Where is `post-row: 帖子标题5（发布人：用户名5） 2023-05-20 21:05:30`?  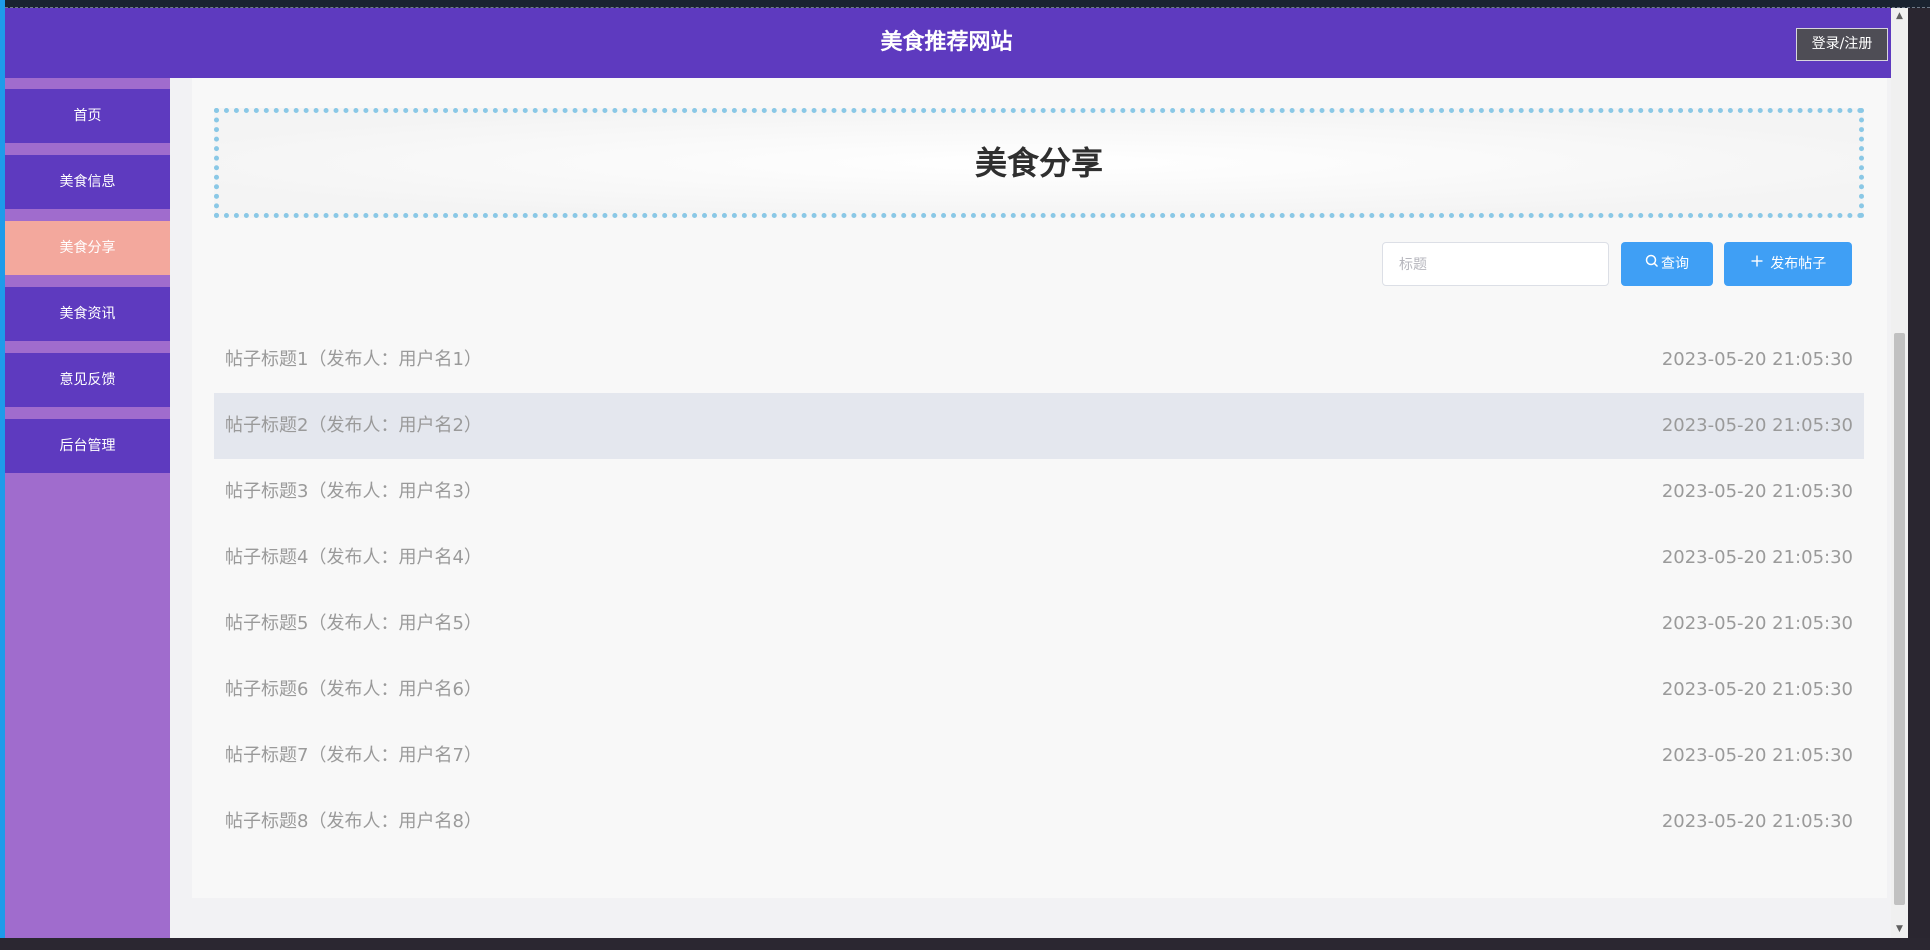 post-row: 帖子标题5（发布人：用户名5） 2023-05-20 21:05:30 is located at coordinates (1039, 624).